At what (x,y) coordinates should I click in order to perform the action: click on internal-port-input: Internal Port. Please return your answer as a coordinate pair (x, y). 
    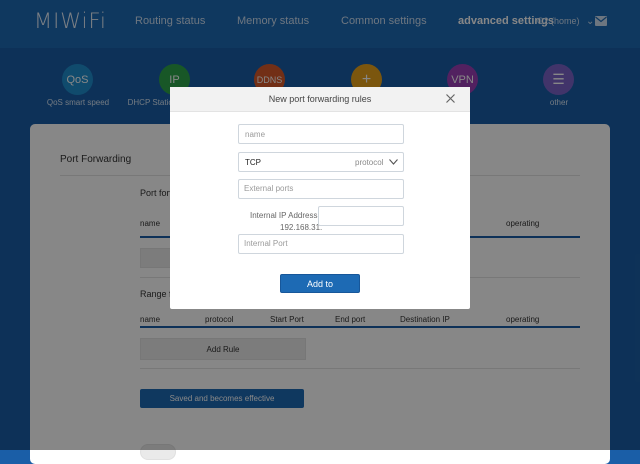
    Looking at the image, I should click on (321, 244).